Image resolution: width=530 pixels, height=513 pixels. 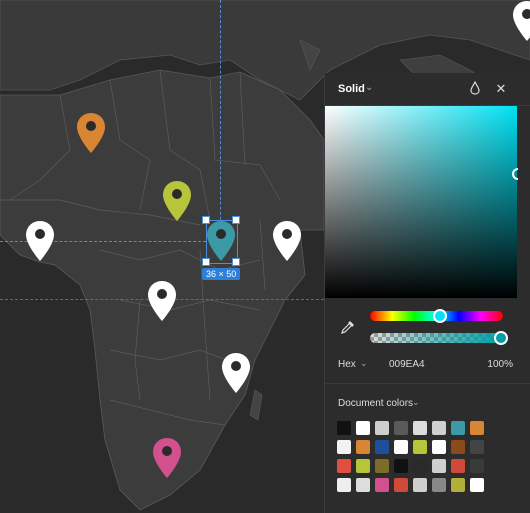 What do you see at coordinates (236, 262) in the screenshot?
I see `resize-handle-bottom-right` at bounding box center [236, 262].